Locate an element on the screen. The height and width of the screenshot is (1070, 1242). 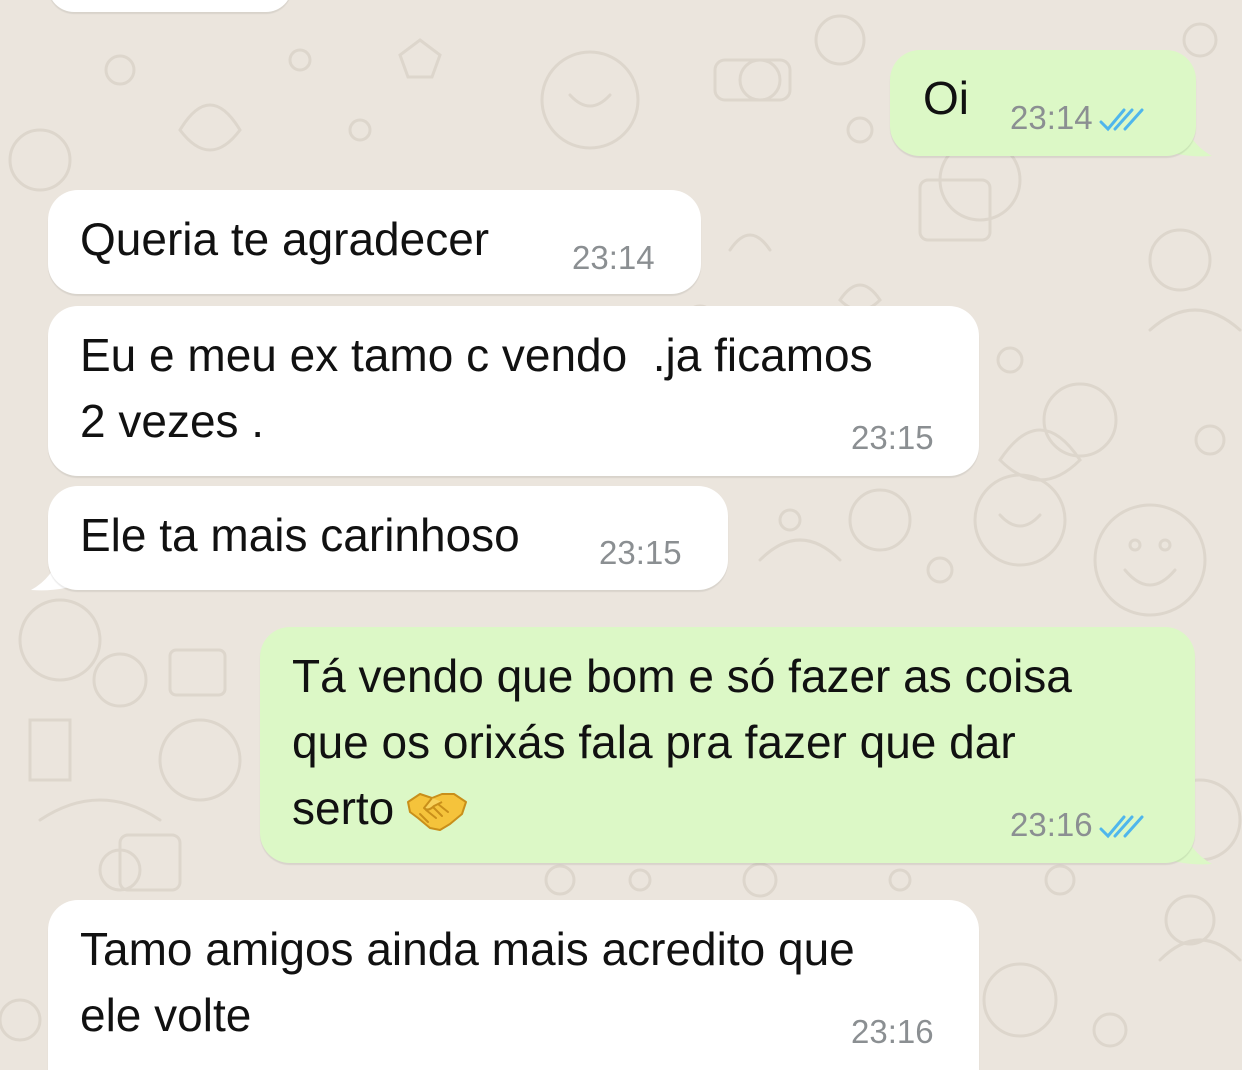
message-meta: 23:14 is located at coordinates (1077, 118).